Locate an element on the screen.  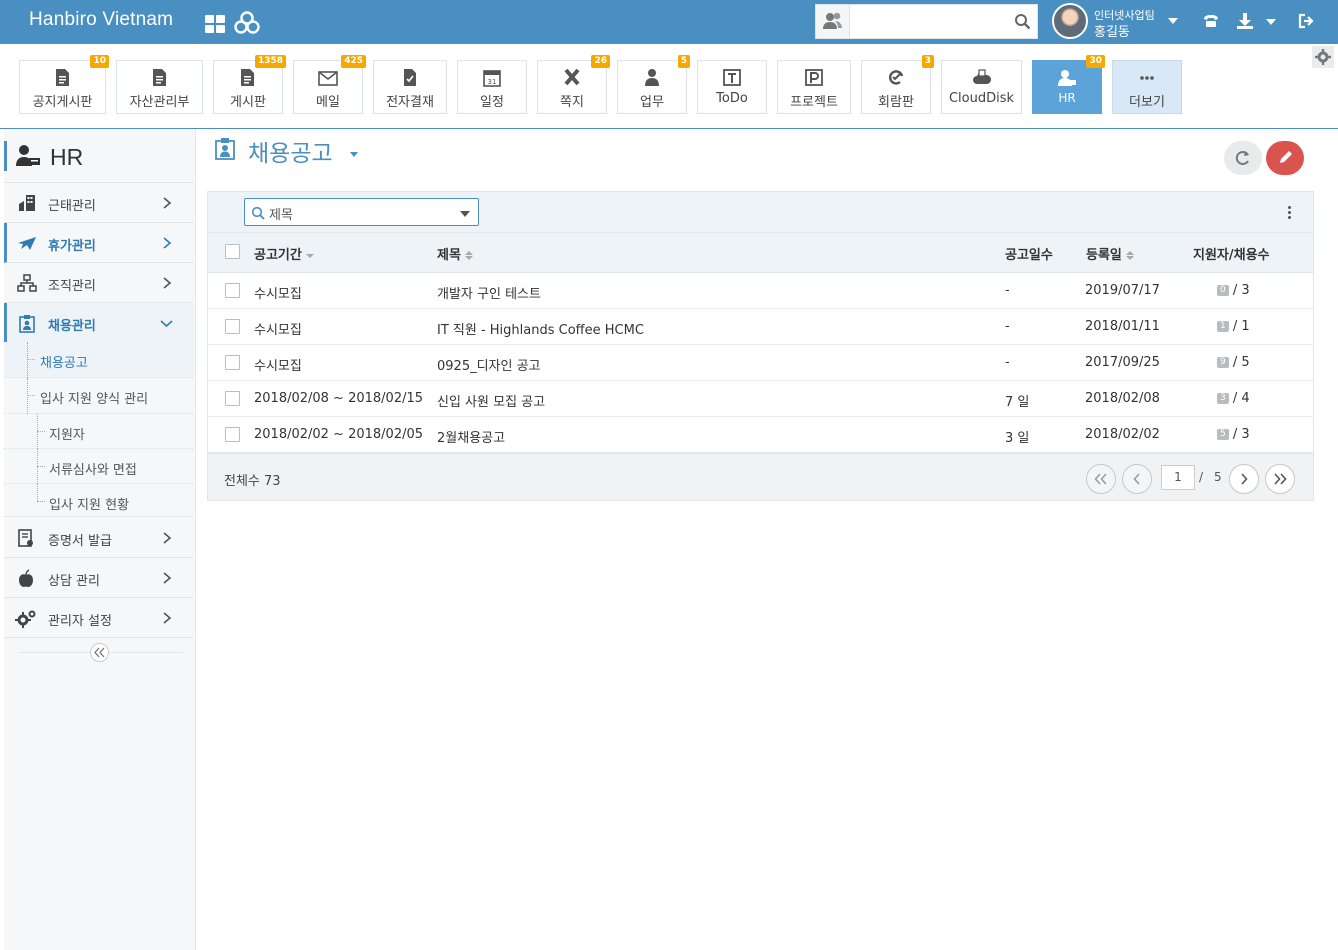
app-button: 공지게시판 10 is located at coordinates (64, 84).